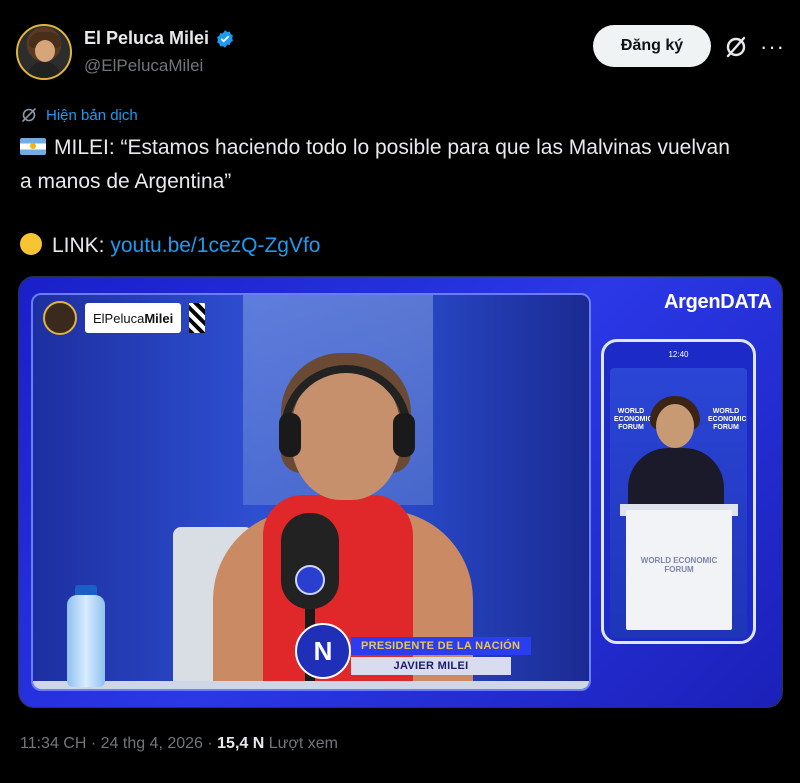 The image size is (800, 783). I want to click on channel-tag: ElPeluca Milei, so click(124, 318).